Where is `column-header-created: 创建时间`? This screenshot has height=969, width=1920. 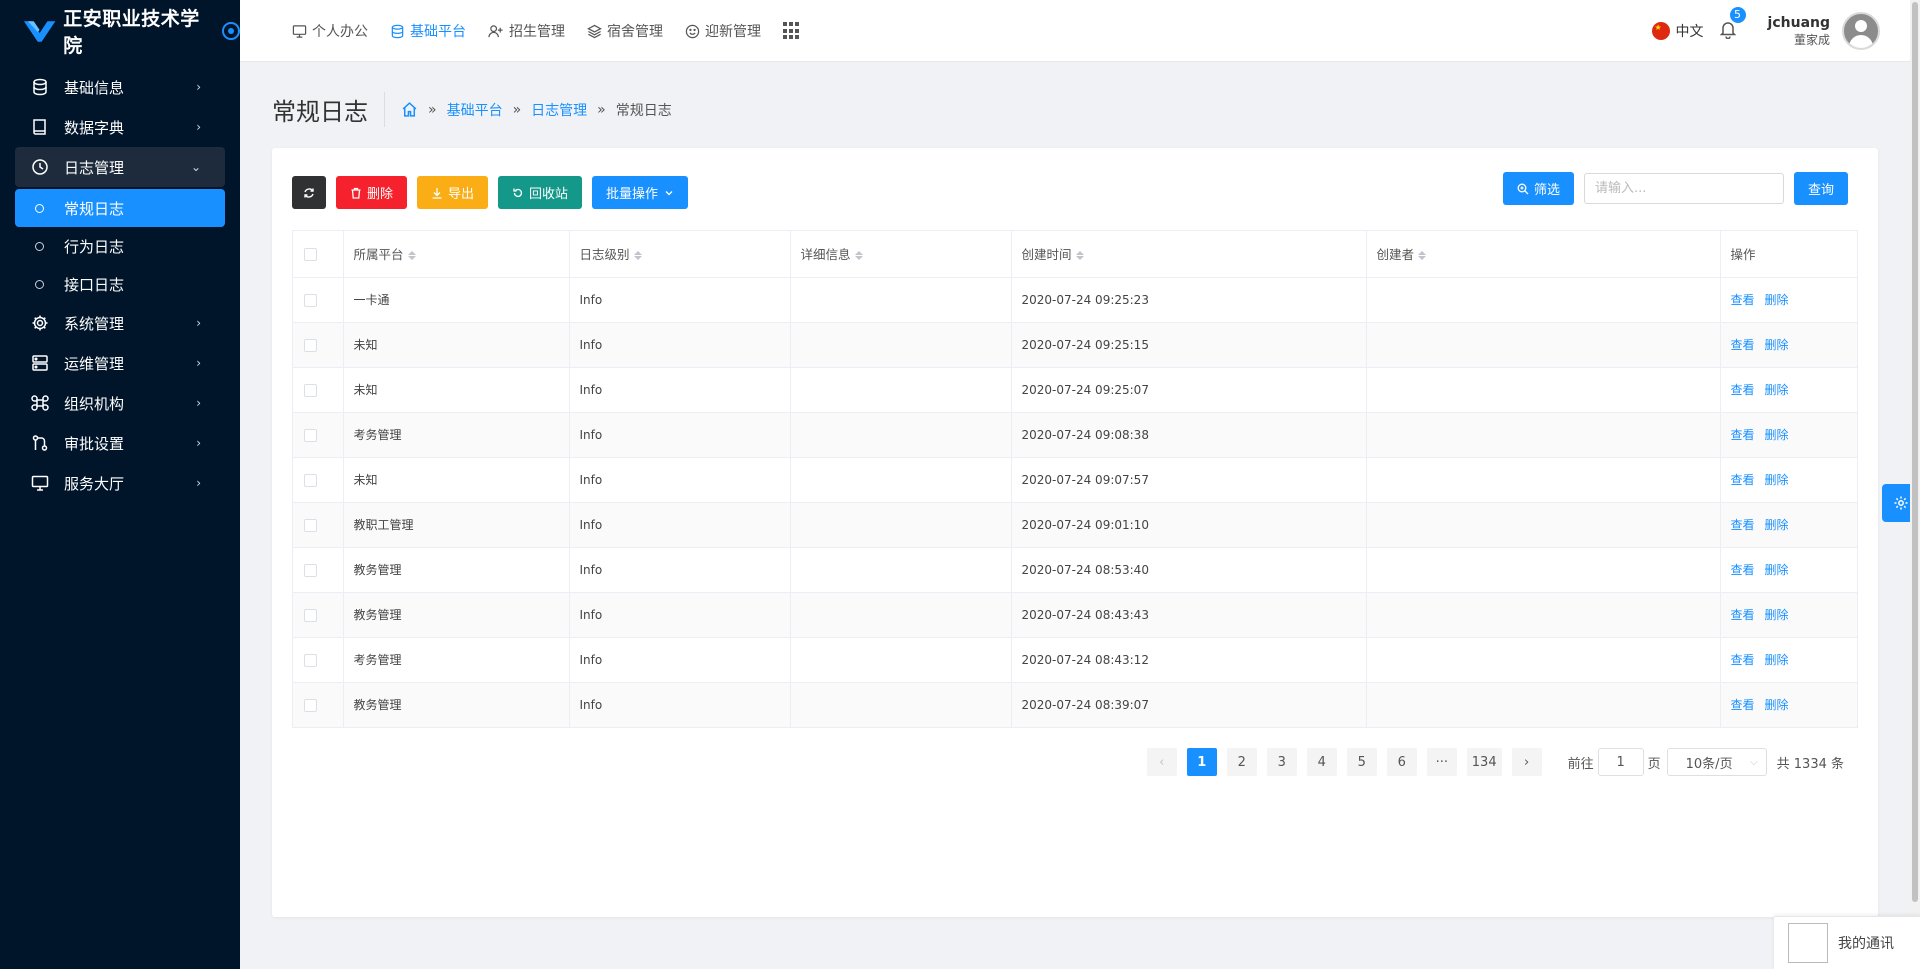 column-header-created: 创建时间 is located at coordinates (1189, 254).